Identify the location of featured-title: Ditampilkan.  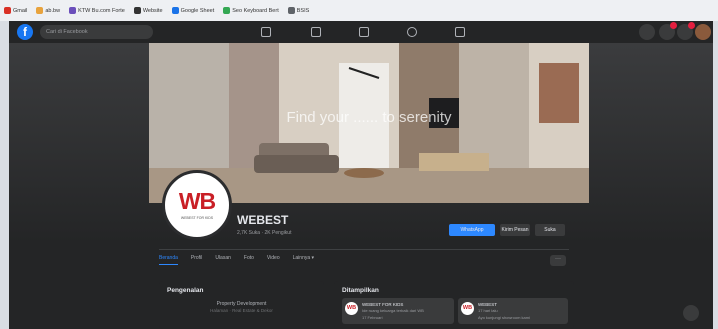
(360, 290).